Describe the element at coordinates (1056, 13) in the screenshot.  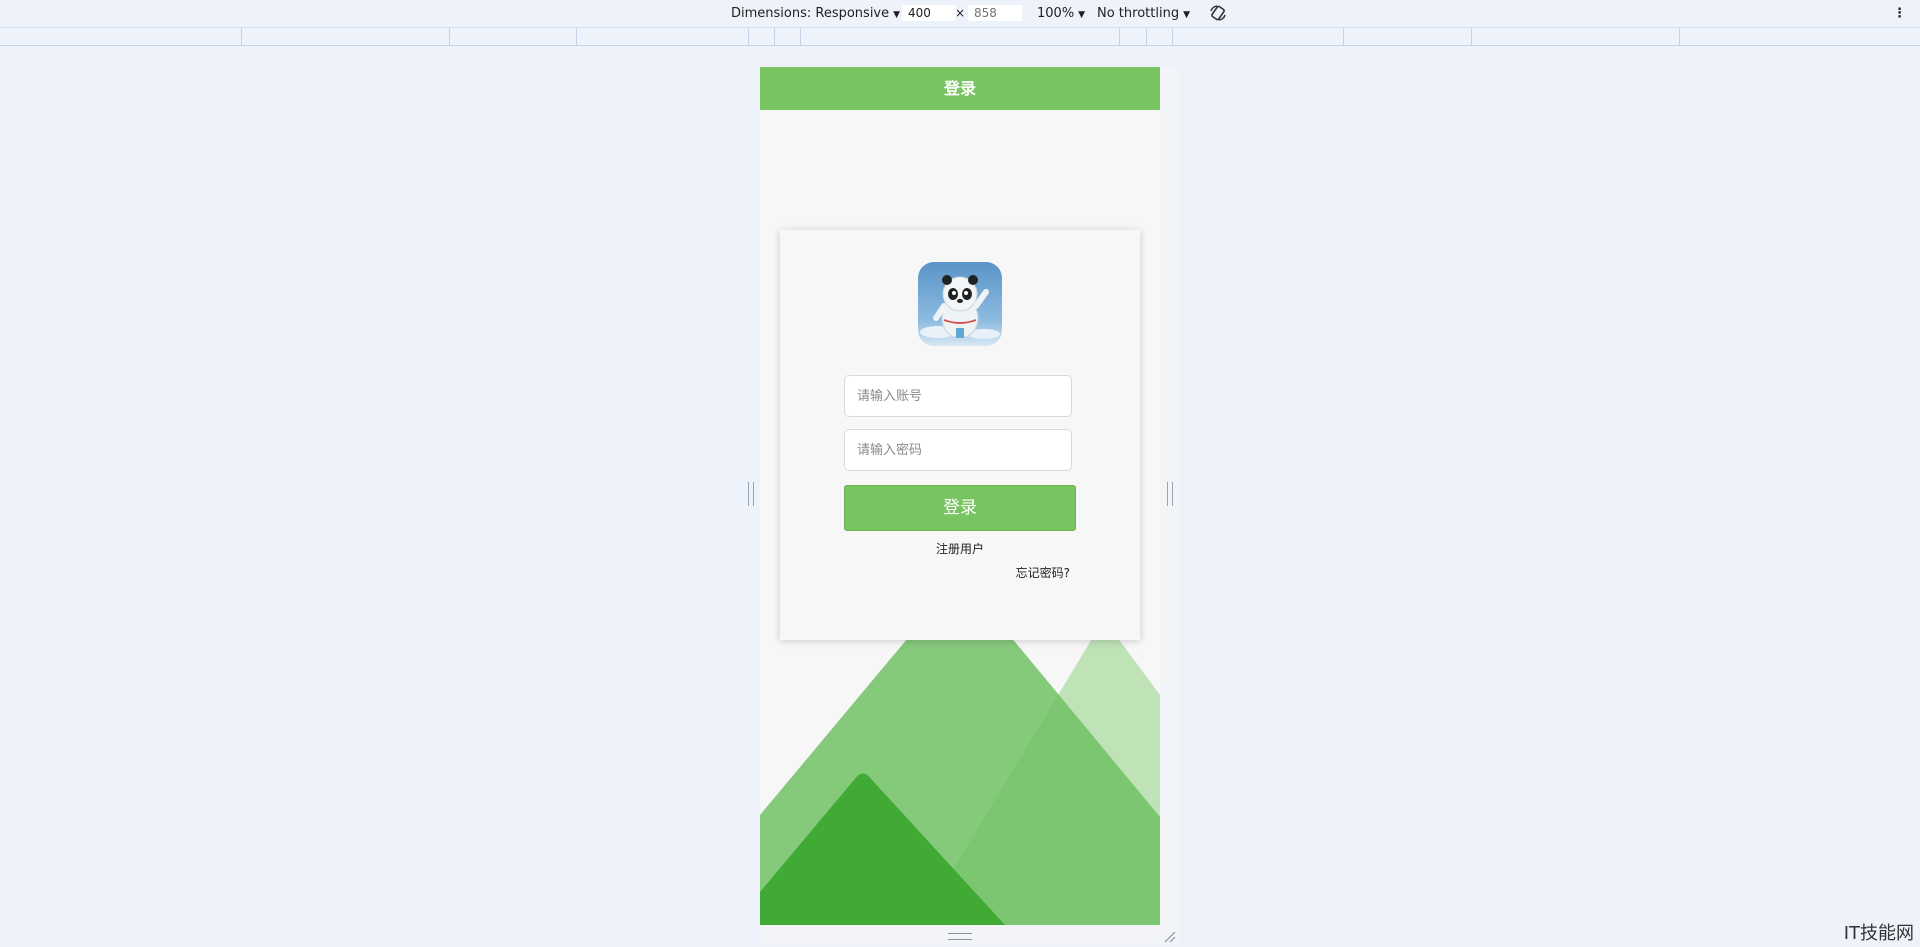
I see `zoom-label: 100%` at that location.